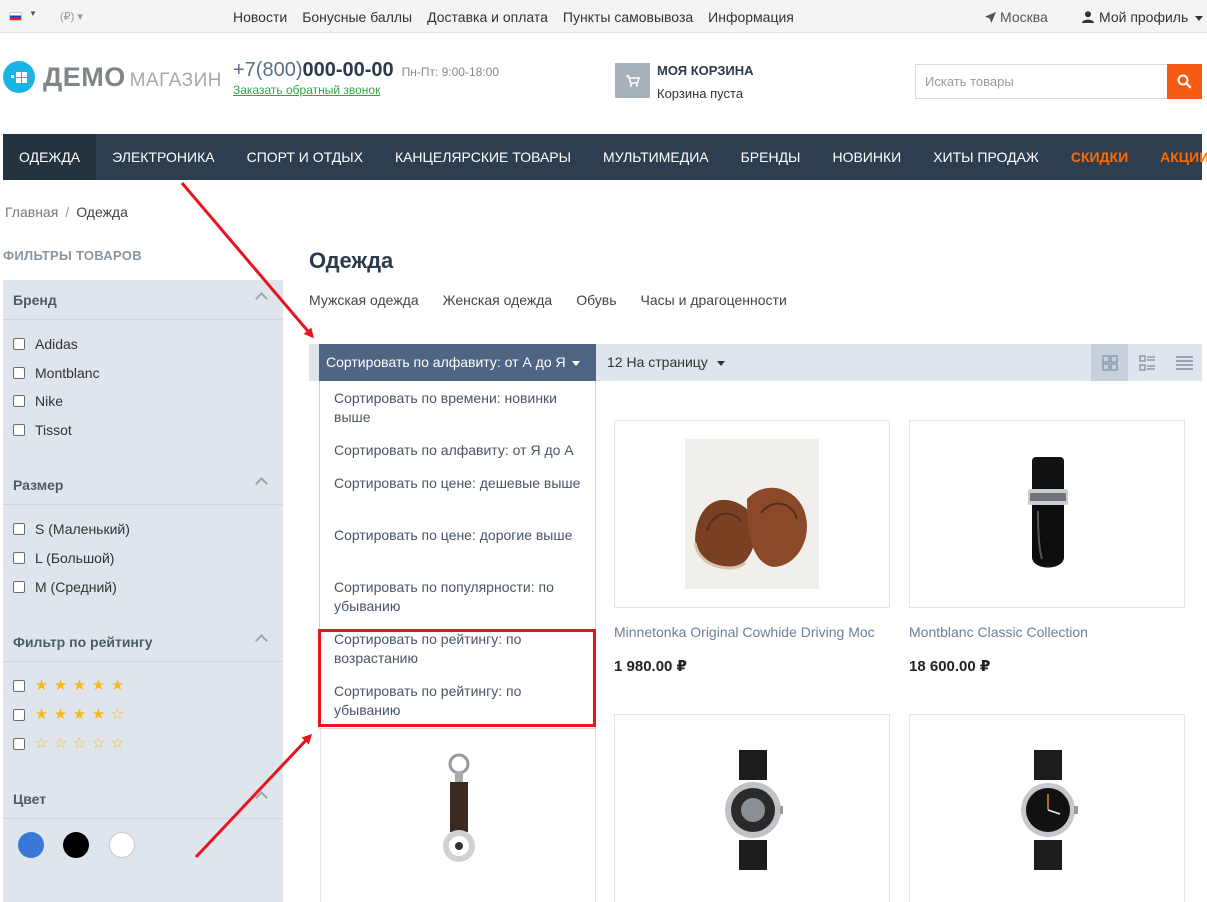 Image resolution: width=1207 pixels, height=902 pixels. I want to click on cart-icon, so click(632, 80).